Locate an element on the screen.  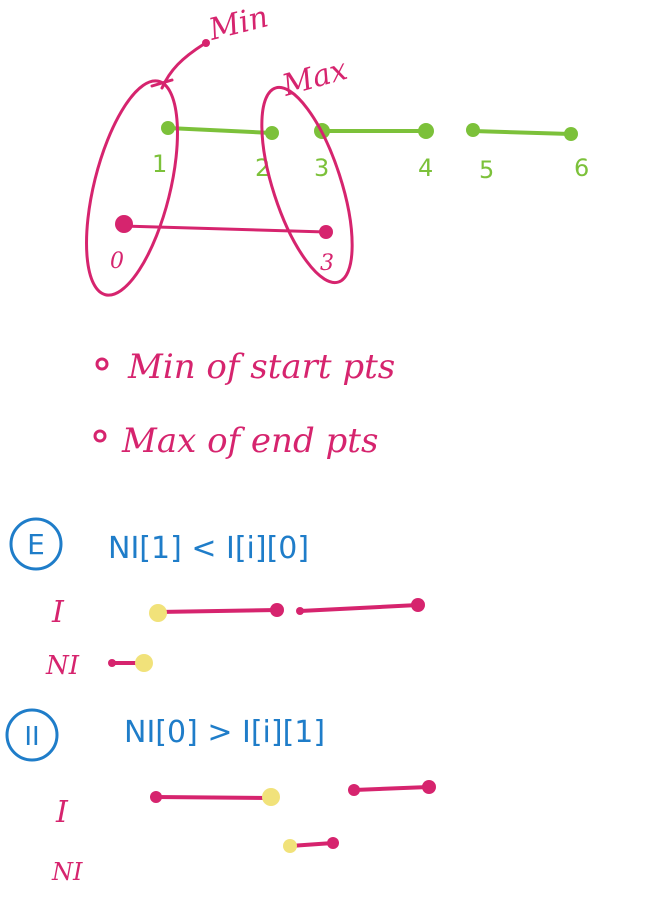
case2-row-ni-label: NI is located at coordinates (67, 872).